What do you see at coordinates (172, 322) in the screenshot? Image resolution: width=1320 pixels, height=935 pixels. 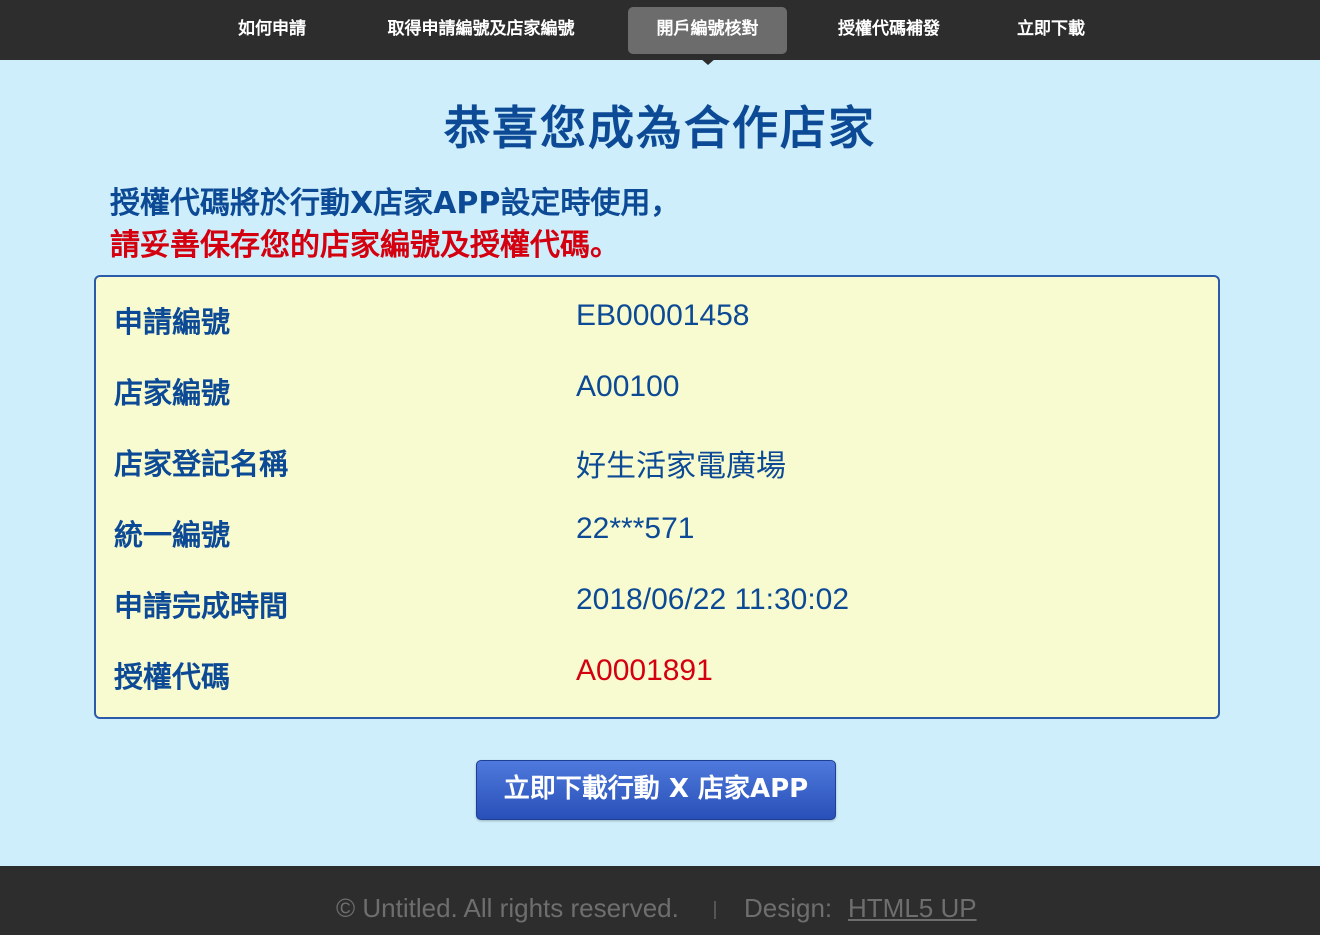 I see `info-label: 申請編號` at bounding box center [172, 322].